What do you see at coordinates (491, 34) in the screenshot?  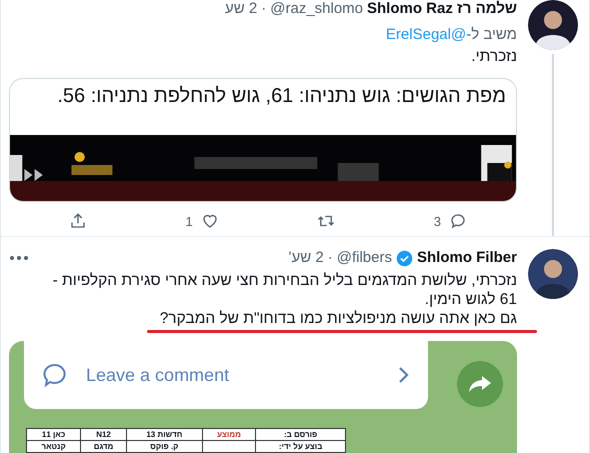 I see `replying-to-label: משיב ל-` at bounding box center [491, 34].